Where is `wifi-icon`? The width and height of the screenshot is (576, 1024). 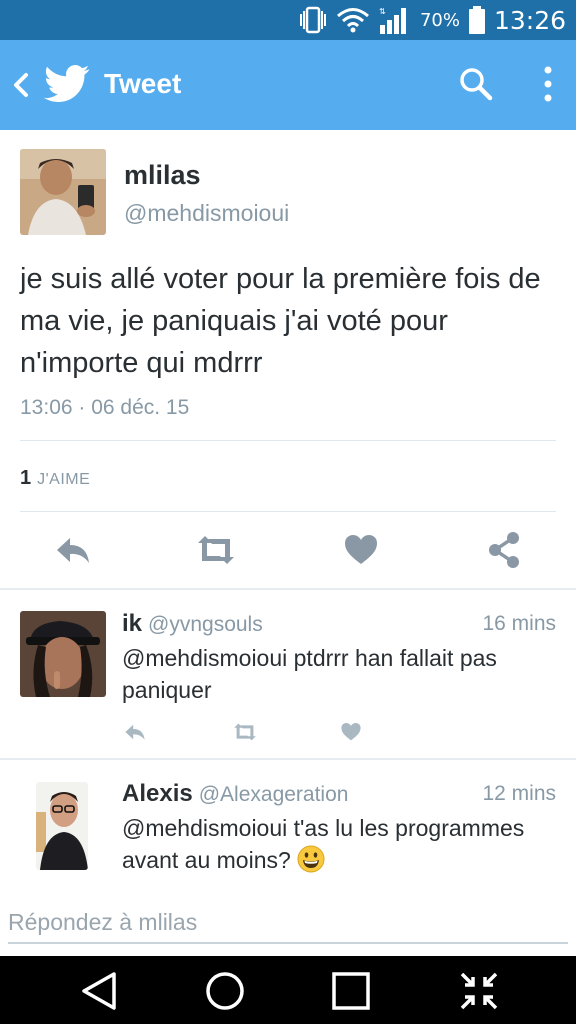
wifi-icon is located at coordinates (353, 20).